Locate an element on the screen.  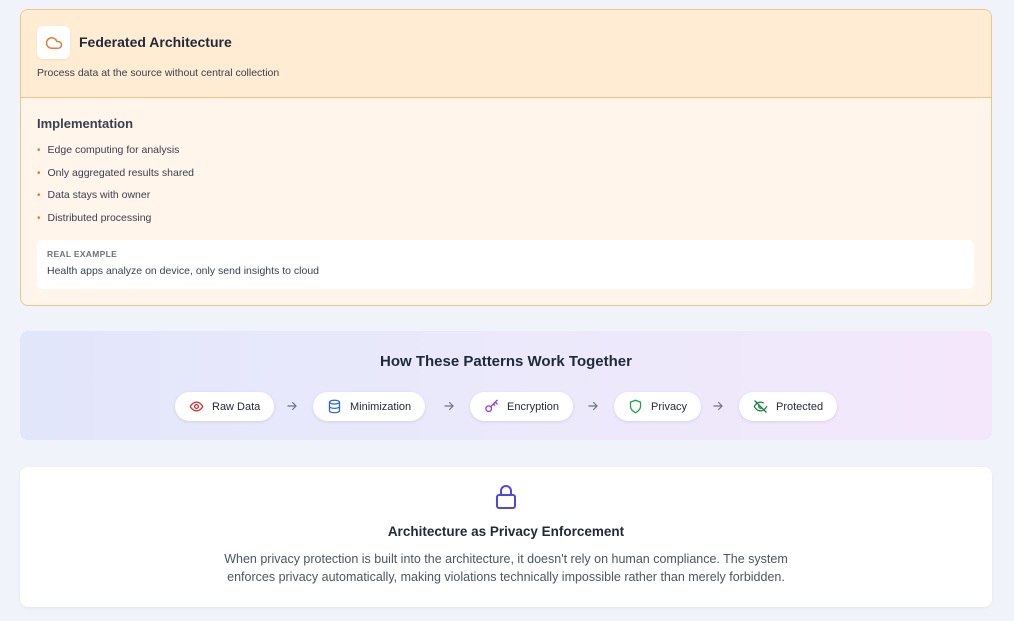
step-label: Encryption is located at coordinates (533, 406).